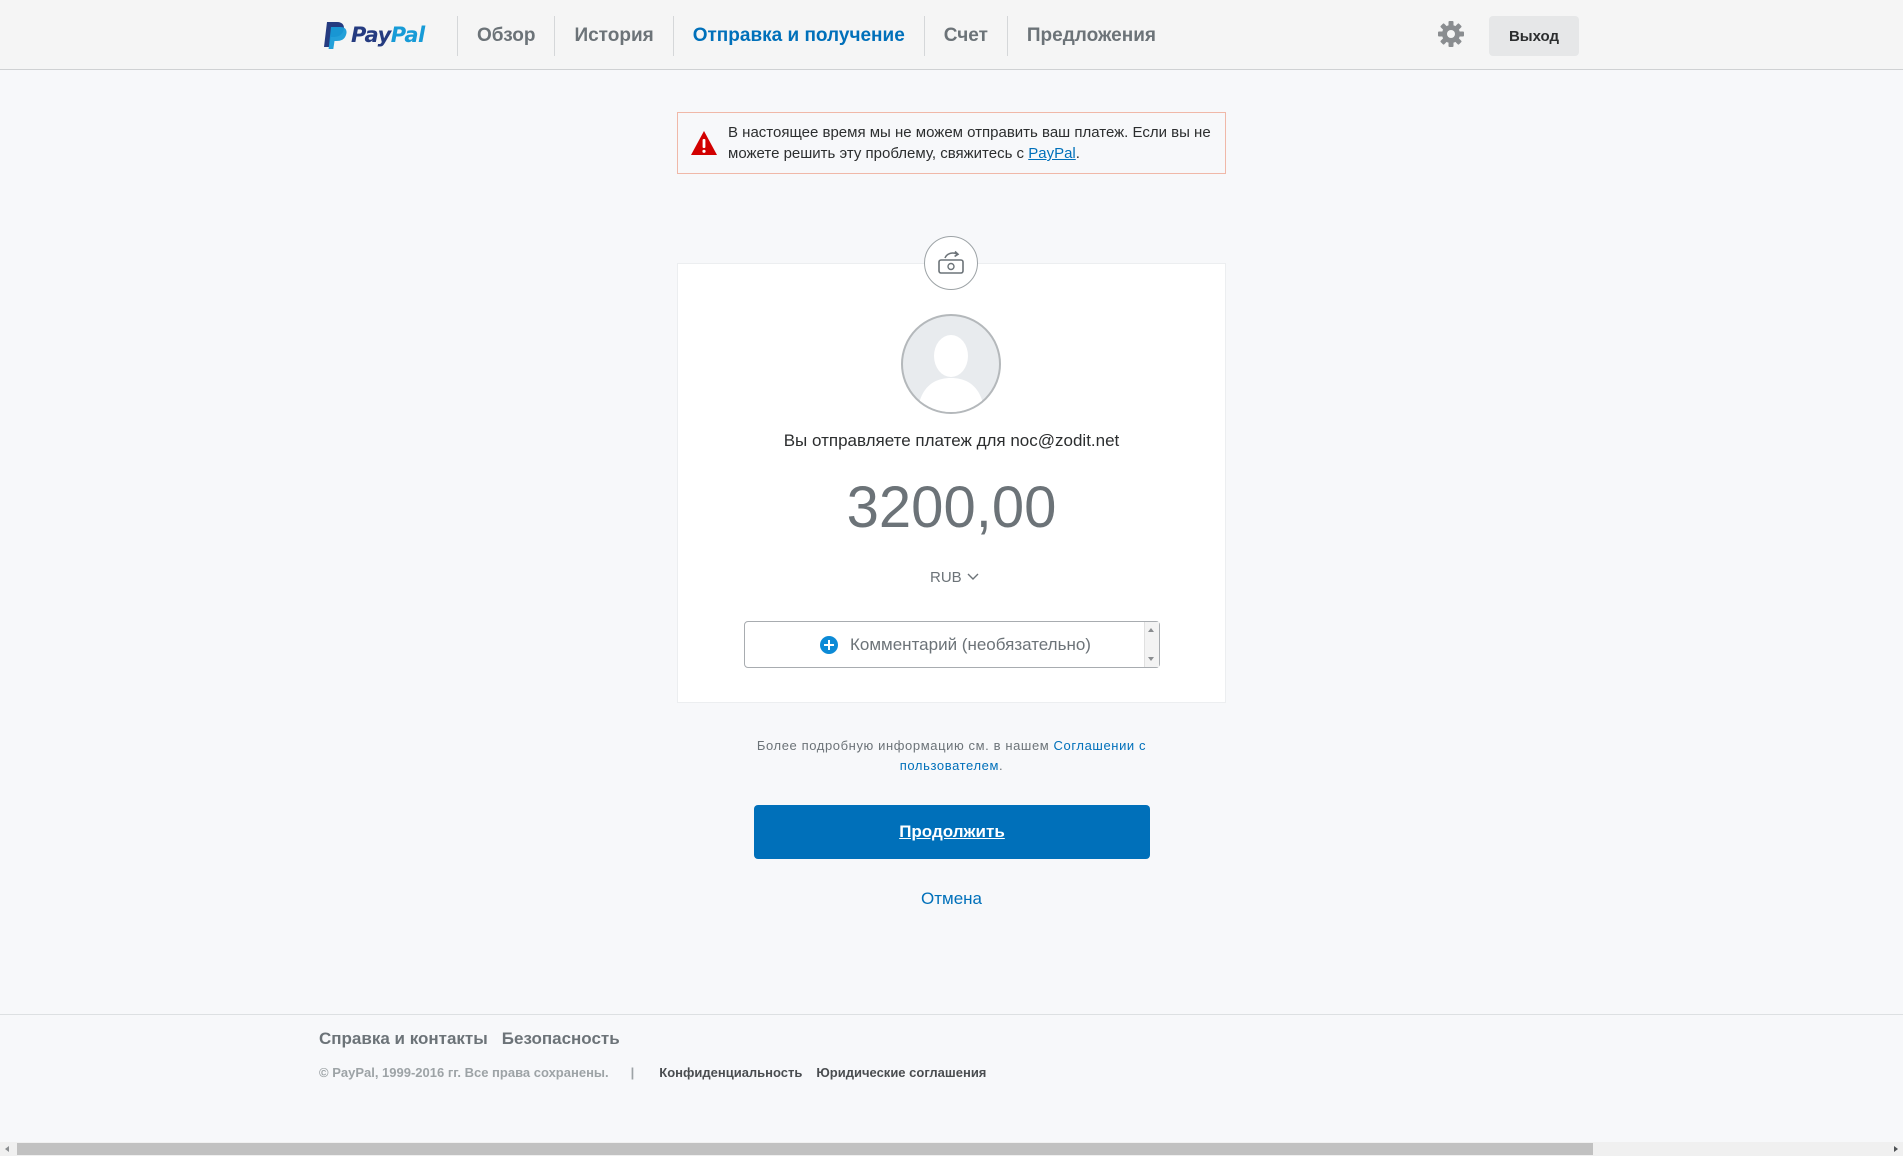  Describe the element at coordinates (730, 1072) in the screenshot. I see `footer-link-privacy: Конфиденциальность` at that location.